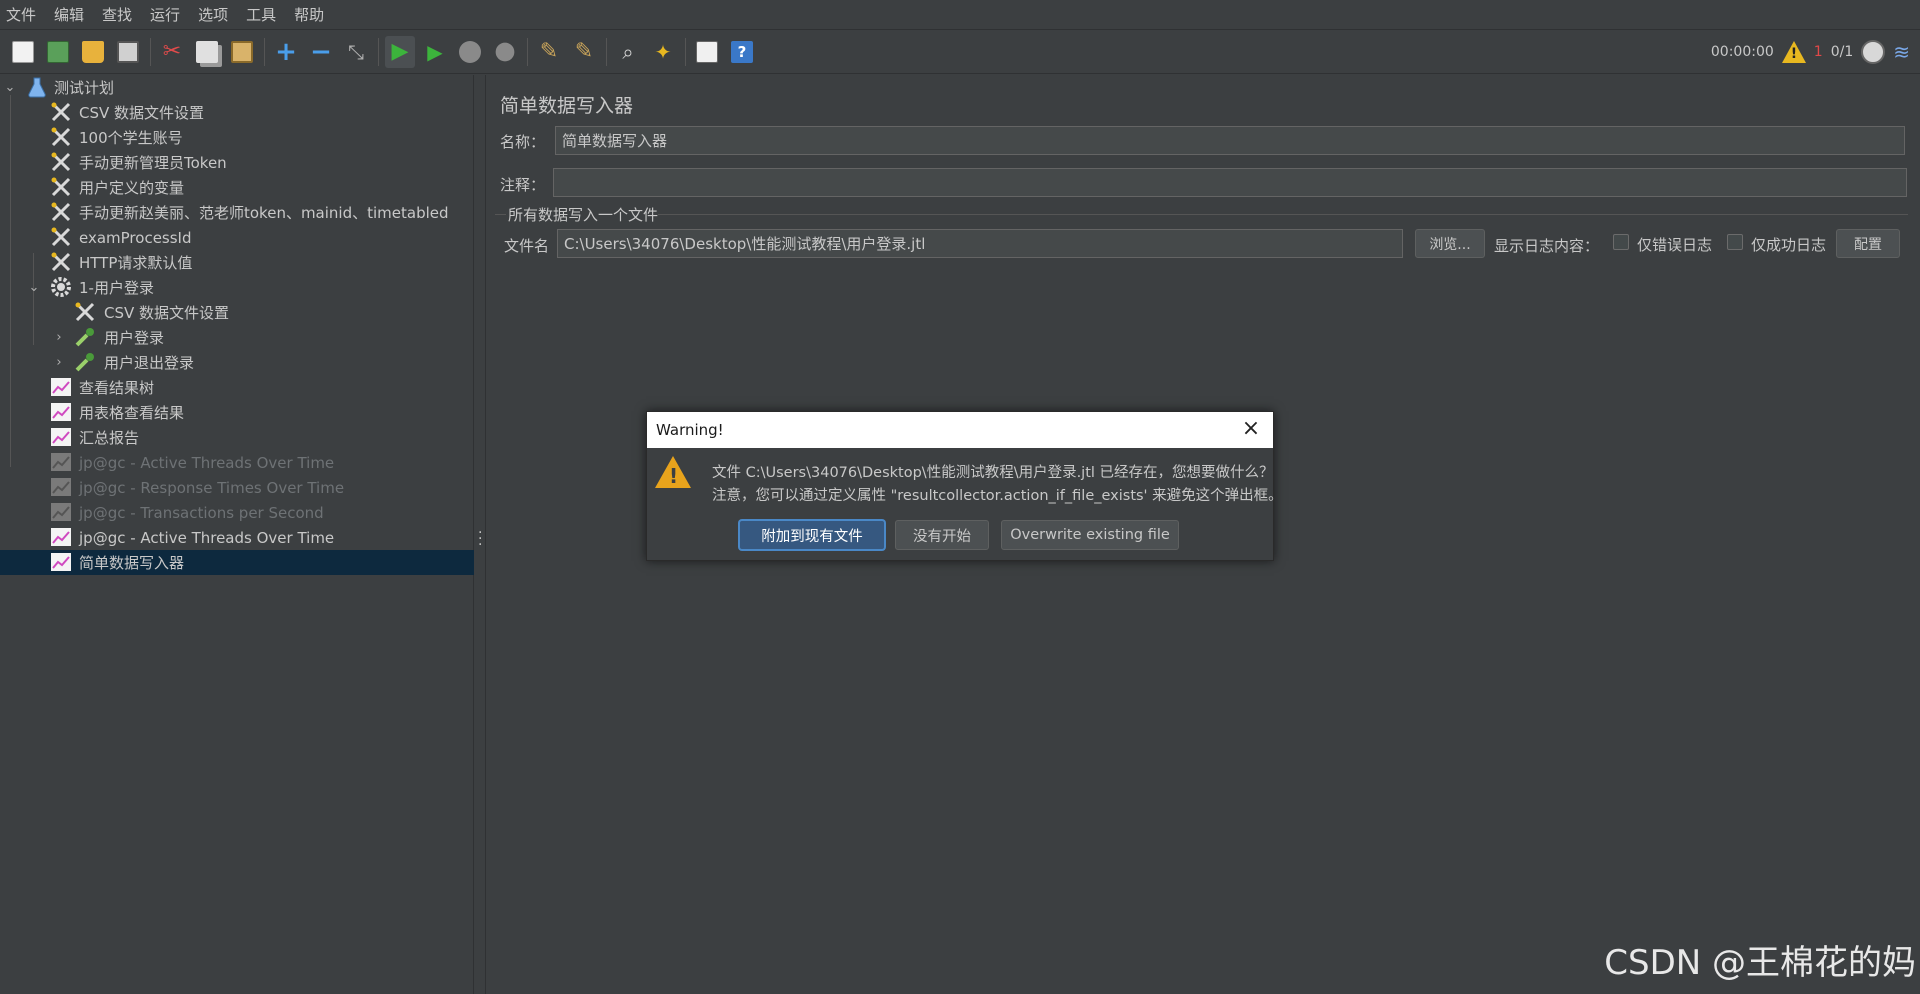  I want to click on tree-item-label: 查看结果树, so click(117, 388).